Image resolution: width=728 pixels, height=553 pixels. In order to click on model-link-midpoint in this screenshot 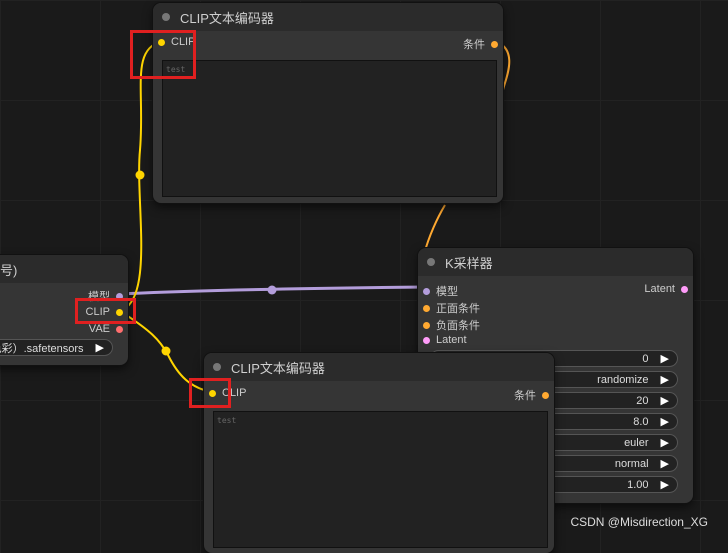, I will do `click(272, 290)`.